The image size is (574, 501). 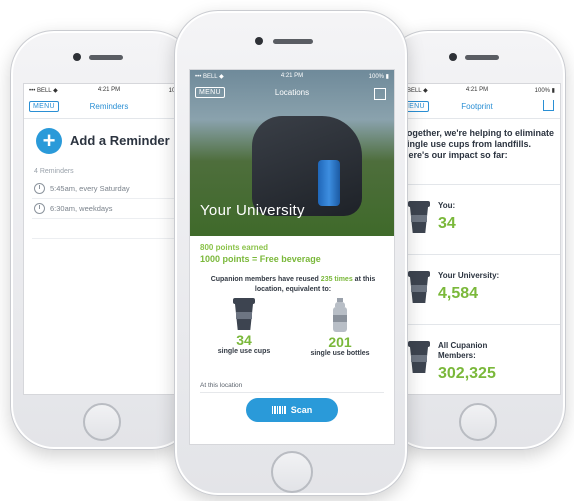 I want to click on impact-value: 4,584, so click(x=458, y=293).